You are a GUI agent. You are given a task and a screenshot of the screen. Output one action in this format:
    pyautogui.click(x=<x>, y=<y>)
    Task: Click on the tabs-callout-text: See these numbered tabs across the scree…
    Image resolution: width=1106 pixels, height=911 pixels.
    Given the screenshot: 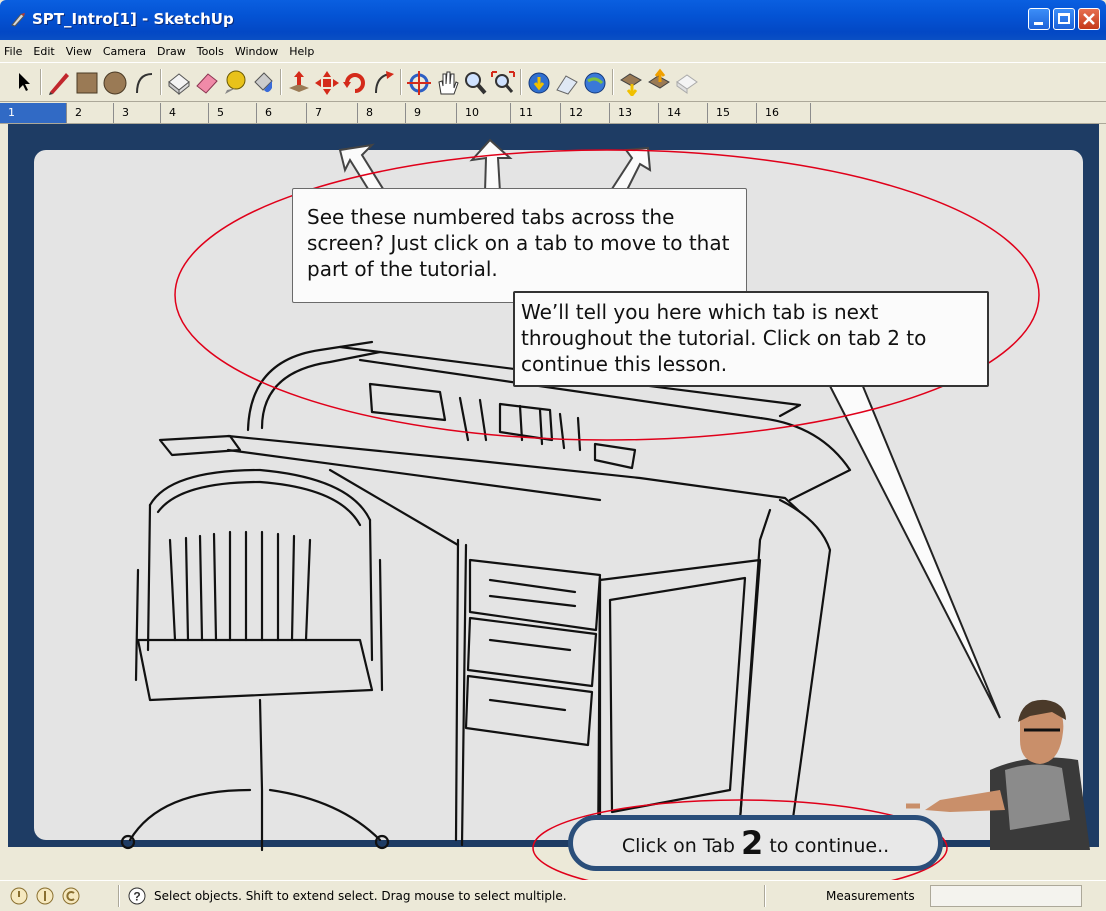 What is the action you would take?
    pyautogui.click(x=518, y=243)
    